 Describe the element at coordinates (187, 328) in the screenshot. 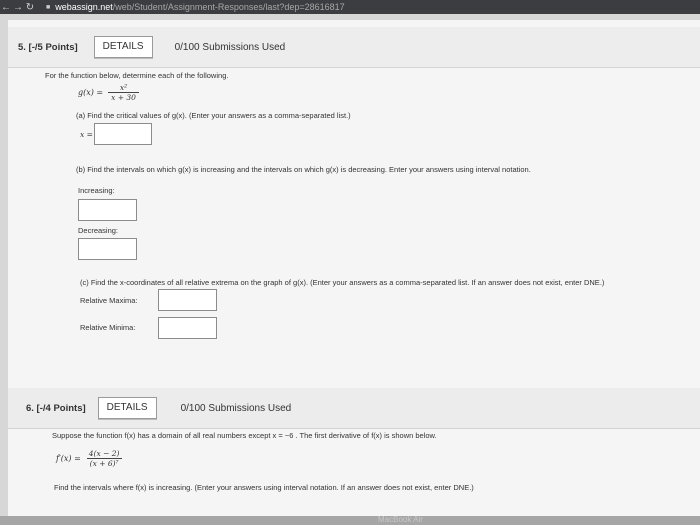

I see `relative-minima-input` at that location.